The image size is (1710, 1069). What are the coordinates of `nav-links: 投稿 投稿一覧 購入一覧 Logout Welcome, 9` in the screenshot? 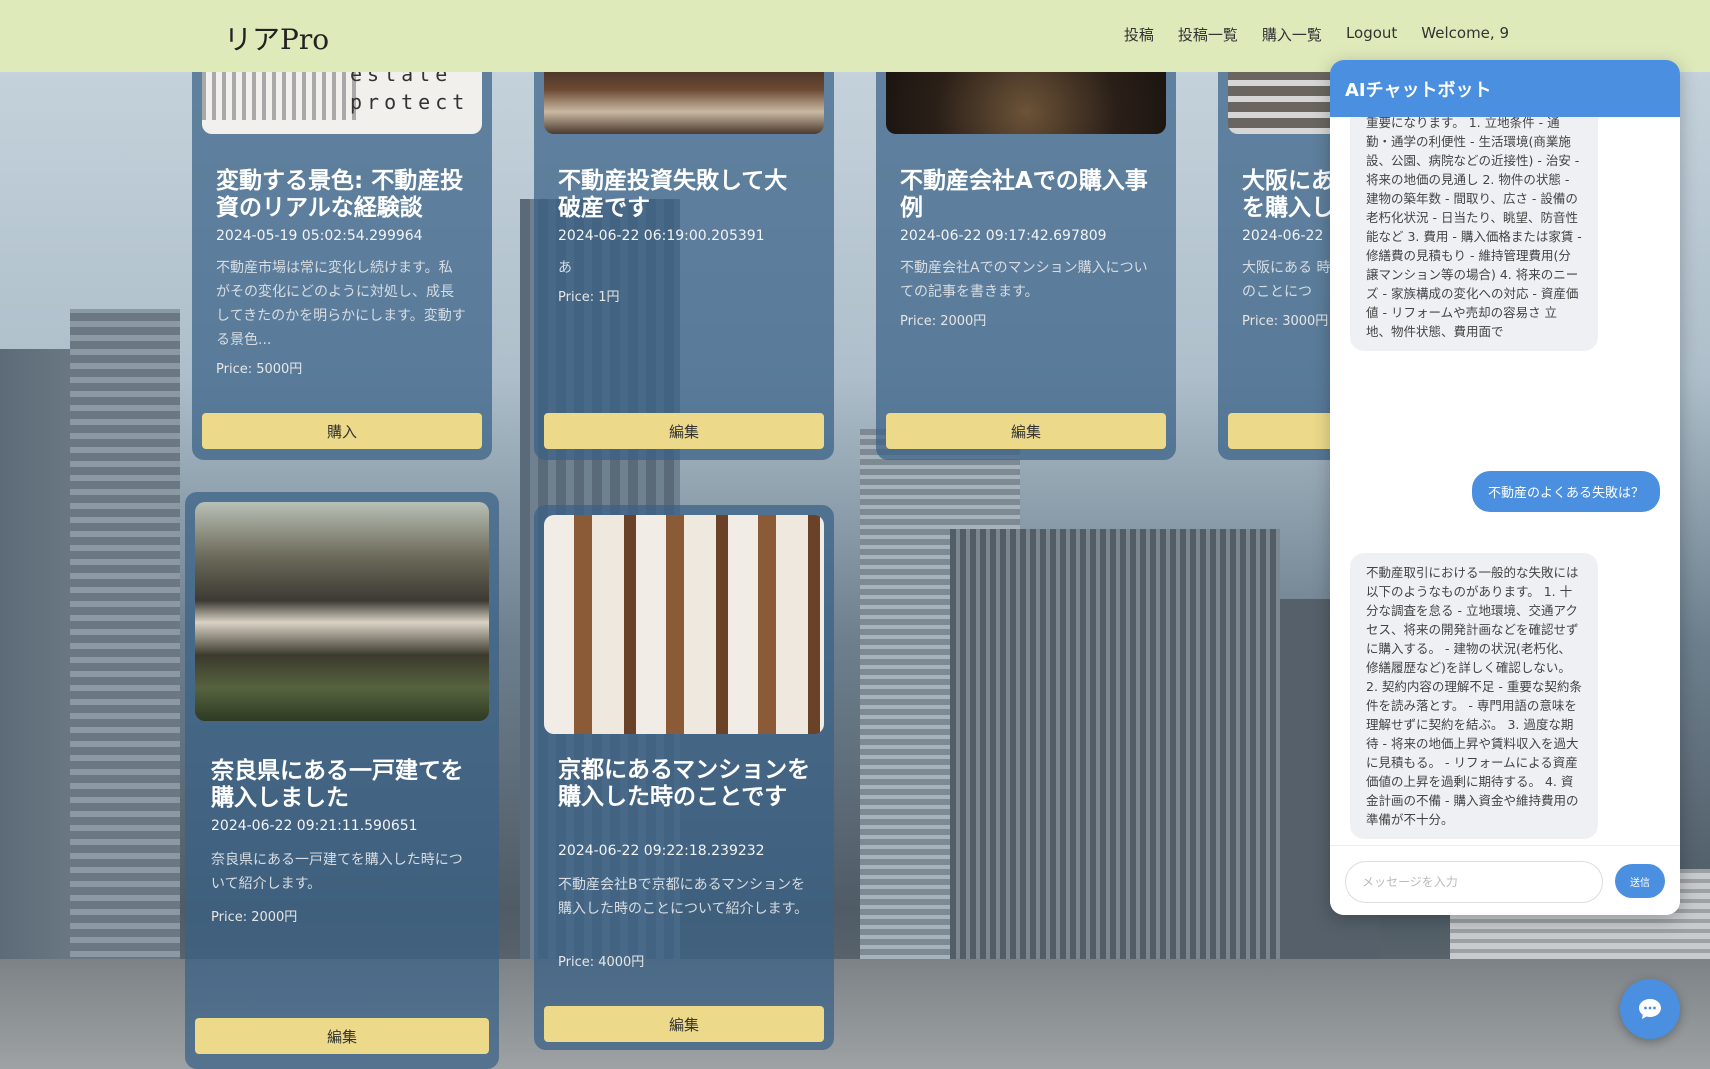 It's located at (1316, 34).